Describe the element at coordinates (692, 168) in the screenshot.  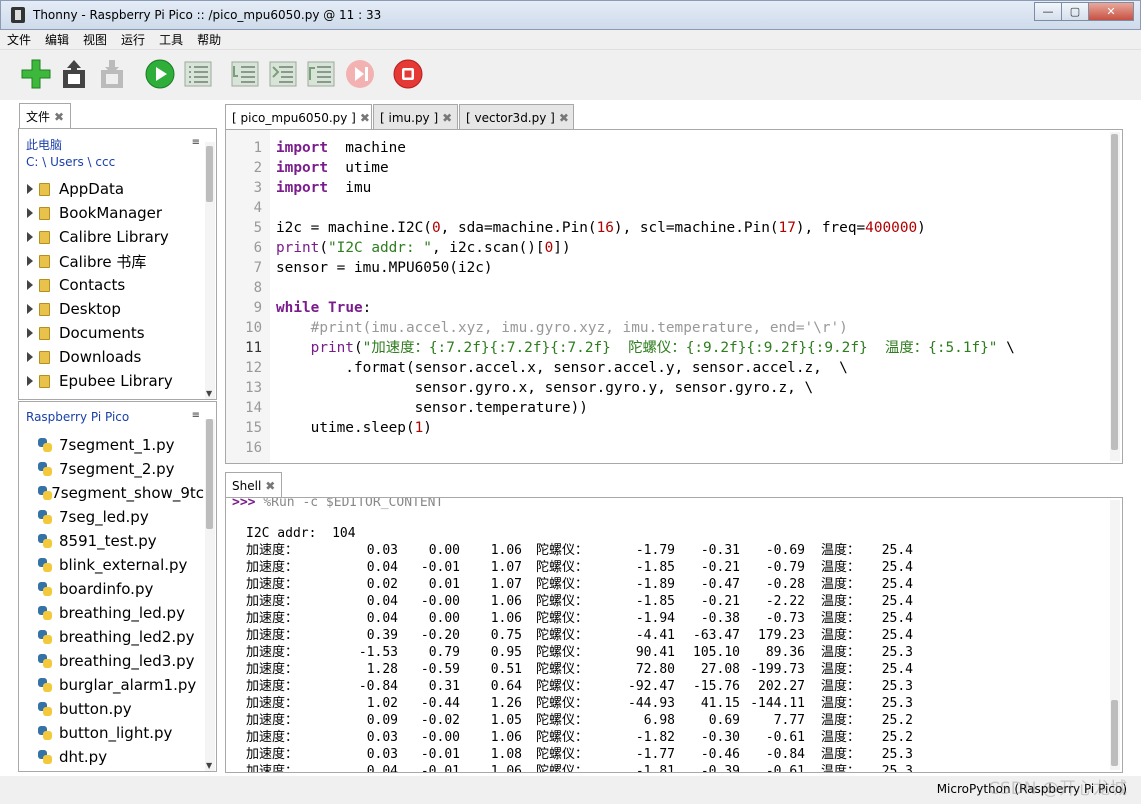
I see `code-line: import utime` at that location.